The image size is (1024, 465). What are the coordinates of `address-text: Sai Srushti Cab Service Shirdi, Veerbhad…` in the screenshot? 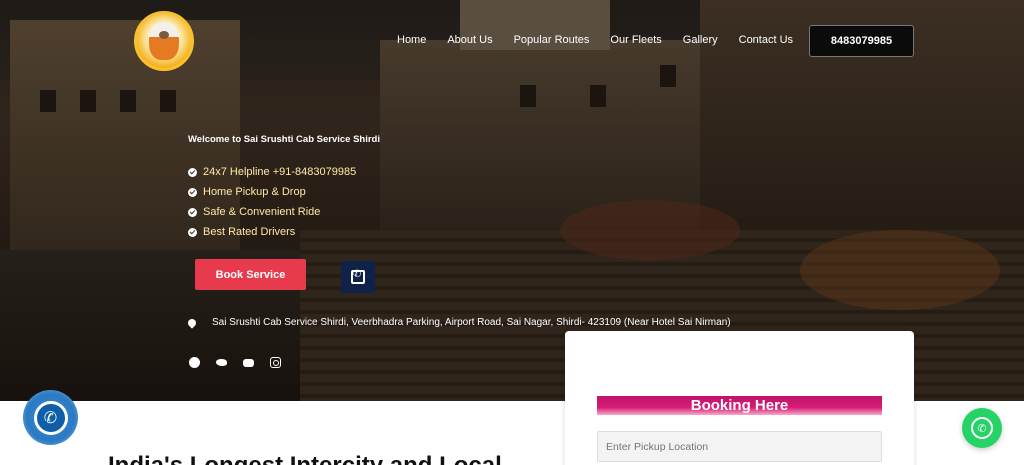 It's located at (471, 322).